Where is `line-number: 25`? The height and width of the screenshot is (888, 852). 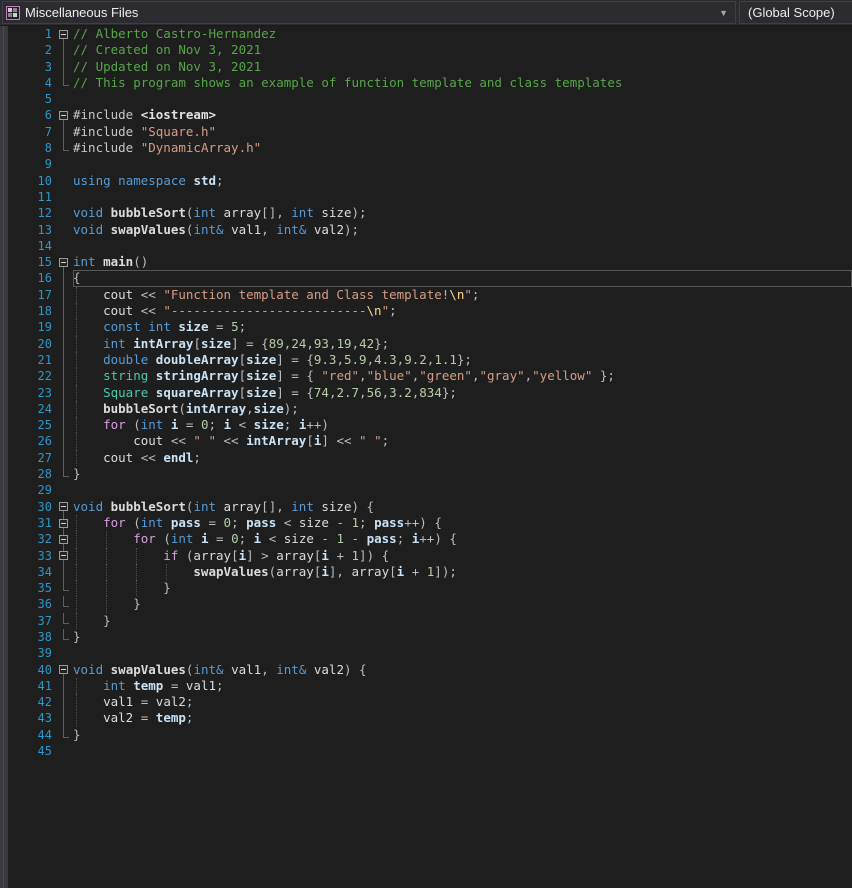 line-number: 25 is located at coordinates (30, 425).